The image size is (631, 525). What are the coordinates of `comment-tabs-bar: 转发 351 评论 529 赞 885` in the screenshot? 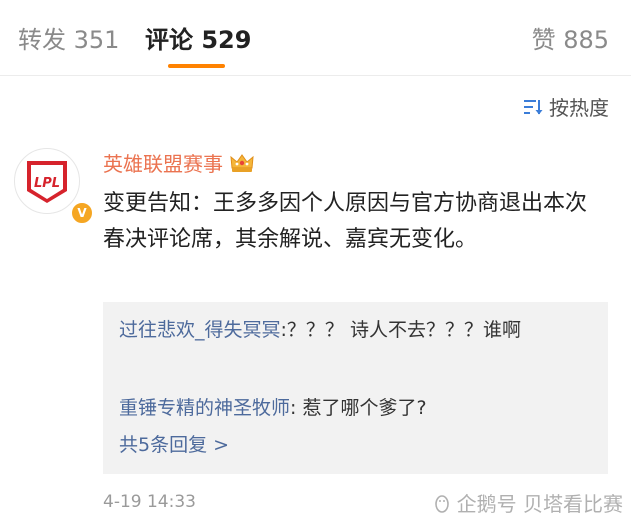 It's located at (315, 38).